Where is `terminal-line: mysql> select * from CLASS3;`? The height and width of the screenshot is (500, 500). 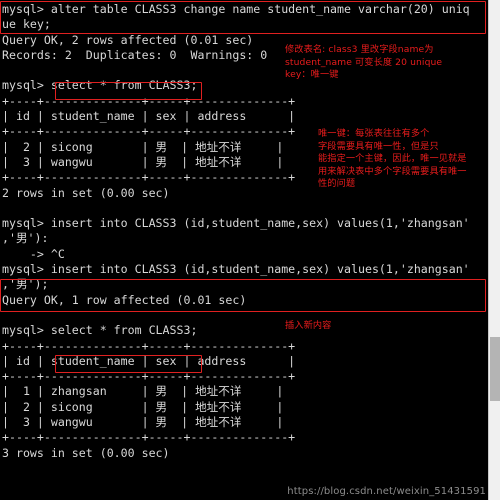 terminal-line: mysql> select * from CLASS3; is located at coordinates (100, 330).